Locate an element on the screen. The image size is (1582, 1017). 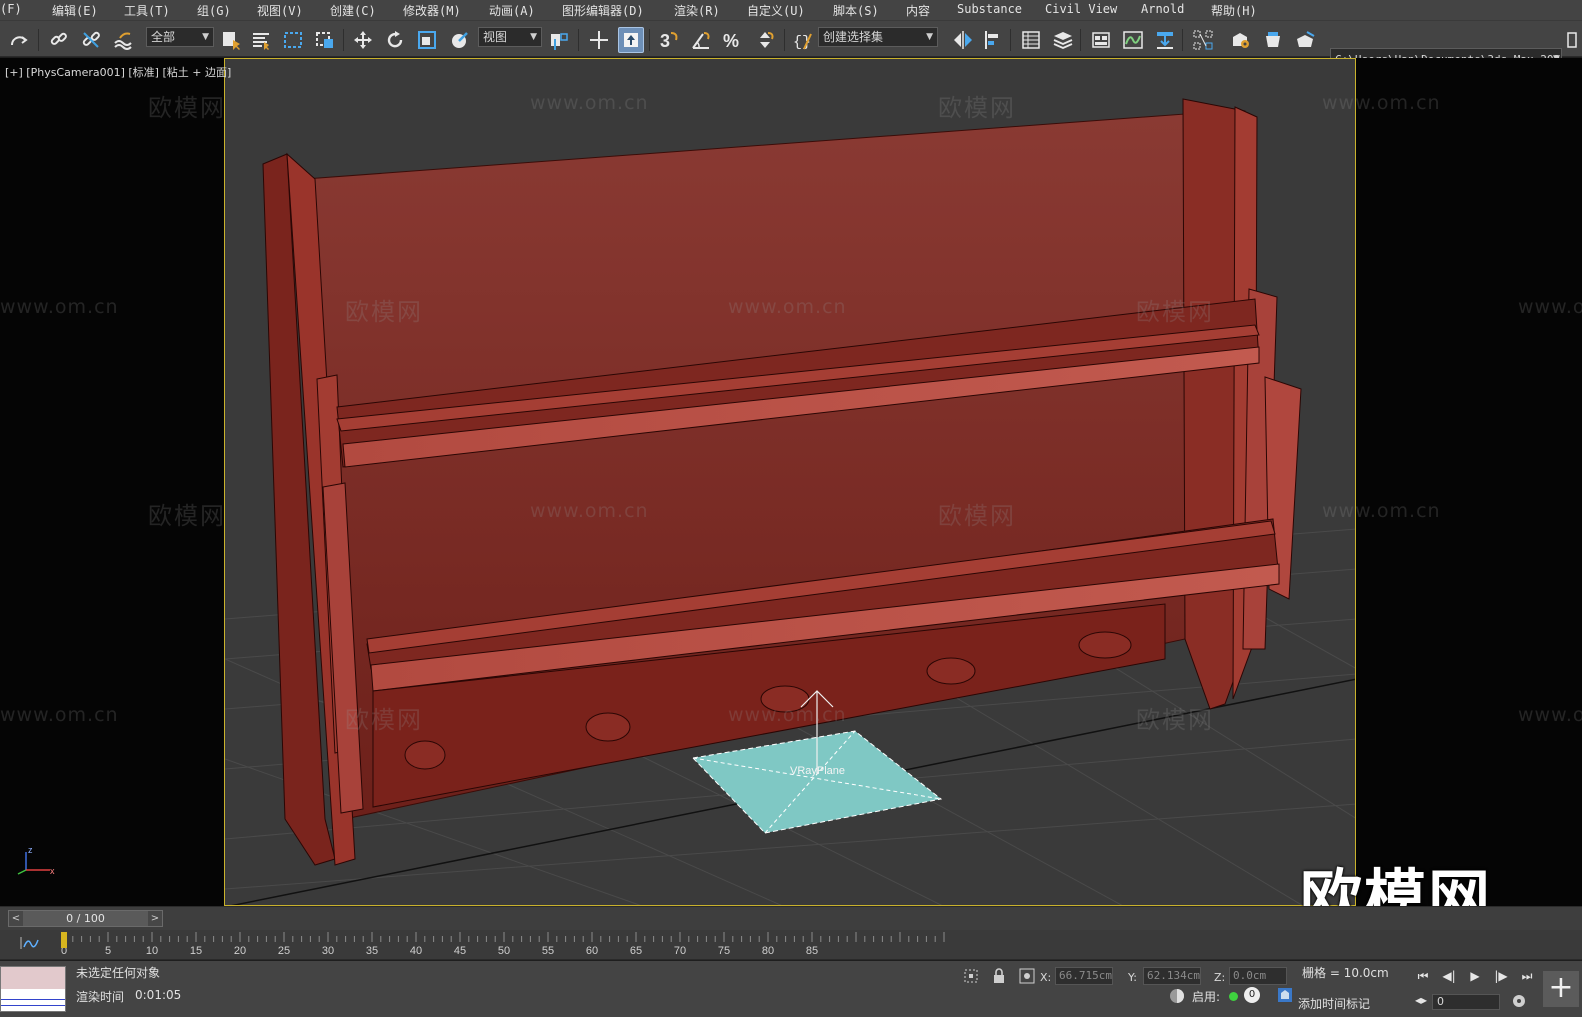
next-key-icon: |▶ is located at coordinates (1501, 976).